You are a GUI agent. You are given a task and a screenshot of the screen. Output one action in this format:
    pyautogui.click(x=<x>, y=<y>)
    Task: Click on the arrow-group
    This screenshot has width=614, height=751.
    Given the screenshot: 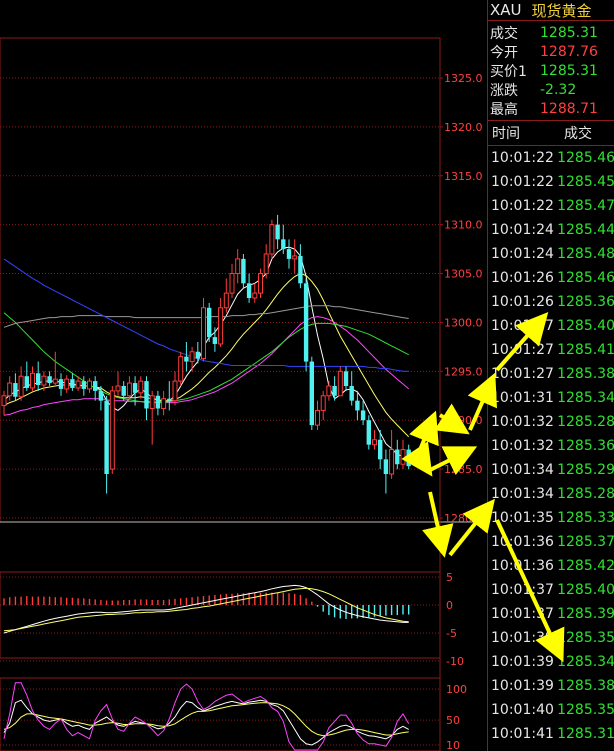 What is the action you would take?
    pyautogui.click(x=483, y=487)
    